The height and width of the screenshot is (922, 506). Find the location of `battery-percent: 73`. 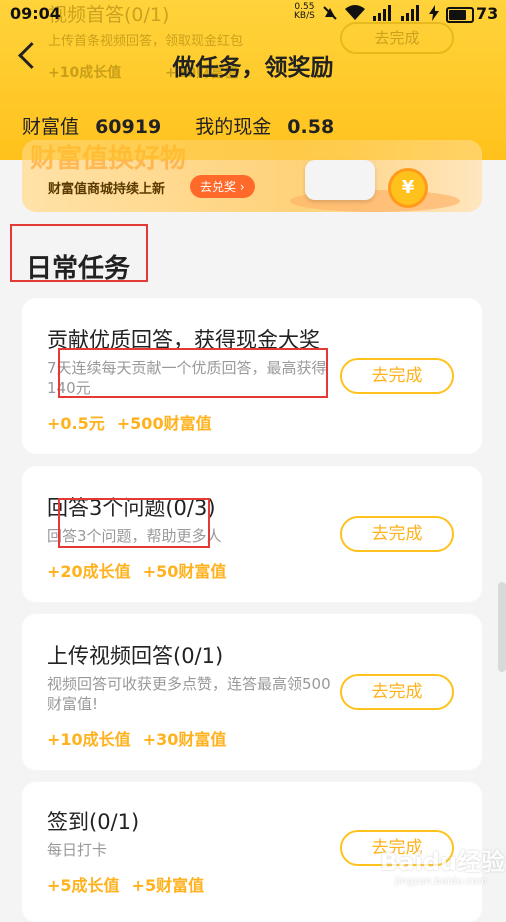

battery-percent: 73 is located at coordinates (487, 13).